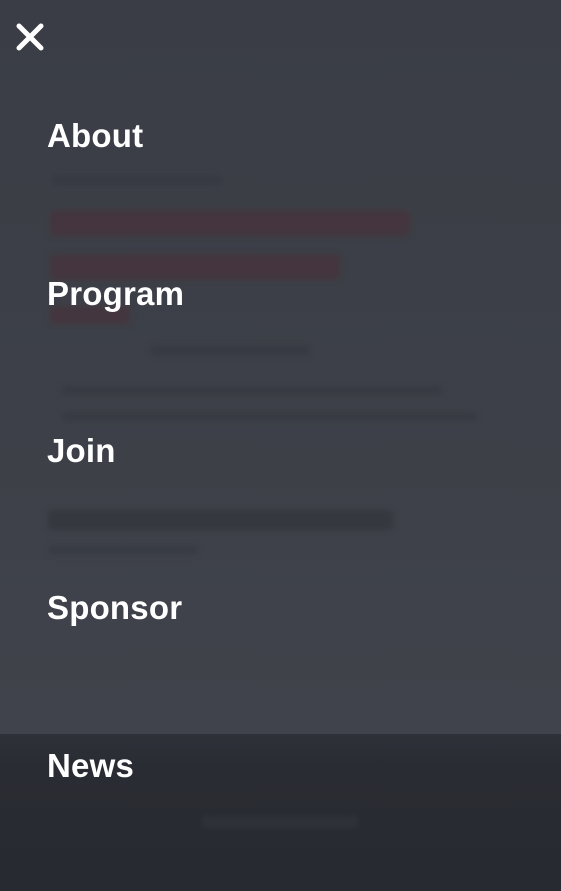  Describe the element at coordinates (90, 766) in the screenshot. I see `nav-item-news: News` at that location.